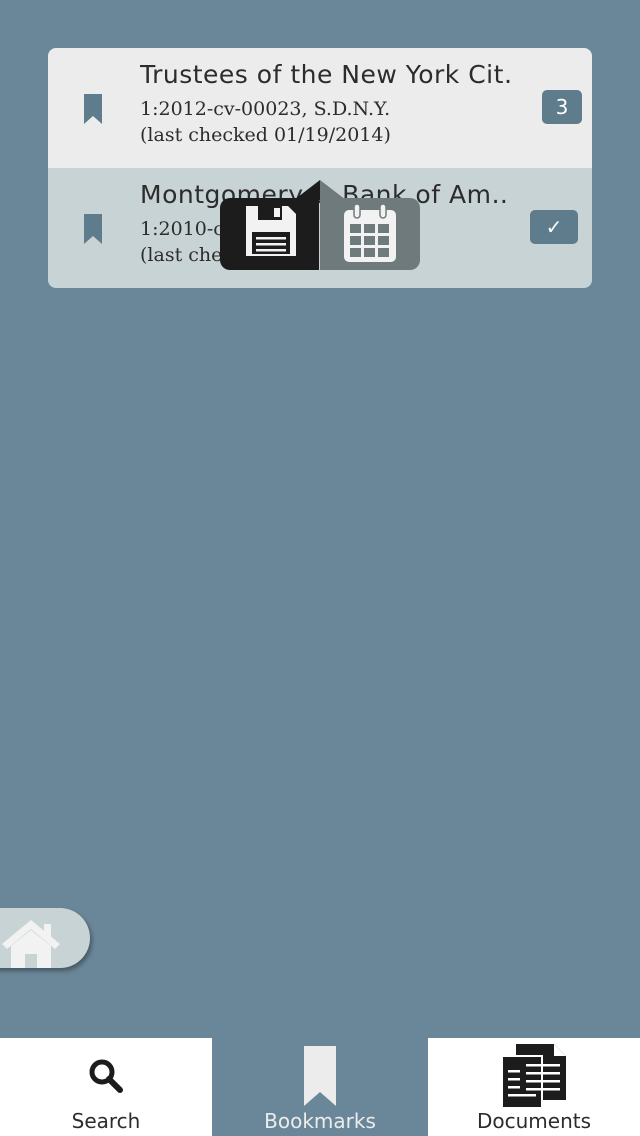  What do you see at coordinates (31, 944) in the screenshot?
I see `home-icon` at bounding box center [31, 944].